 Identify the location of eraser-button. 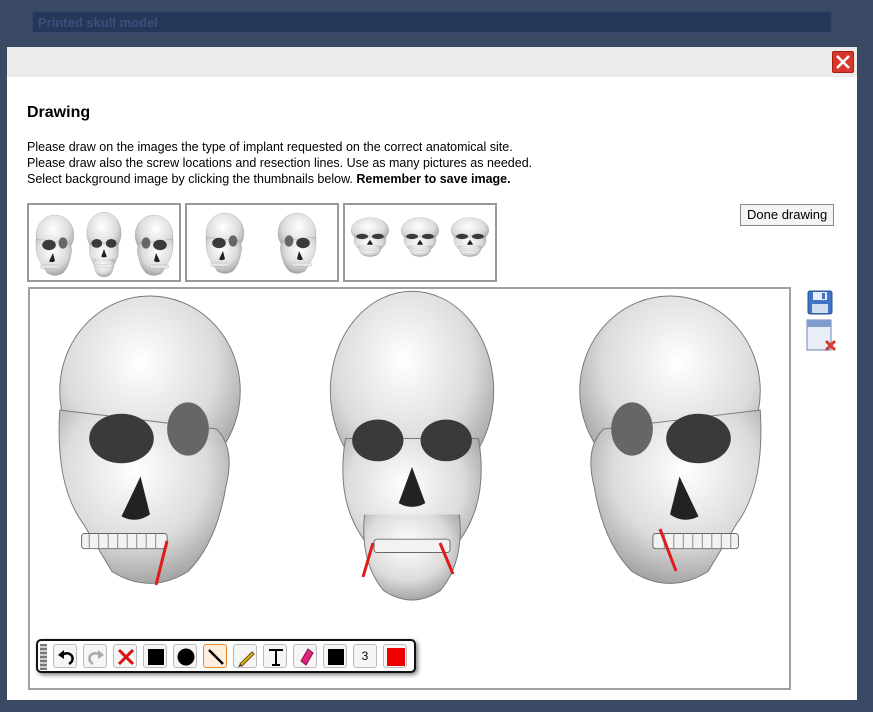
(305, 656).